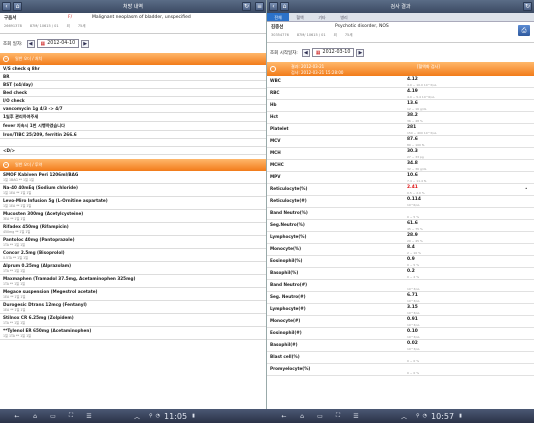 The width and height of the screenshot is (534, 423). I want to click on tab-blood: 혈액, so click(300, 17).